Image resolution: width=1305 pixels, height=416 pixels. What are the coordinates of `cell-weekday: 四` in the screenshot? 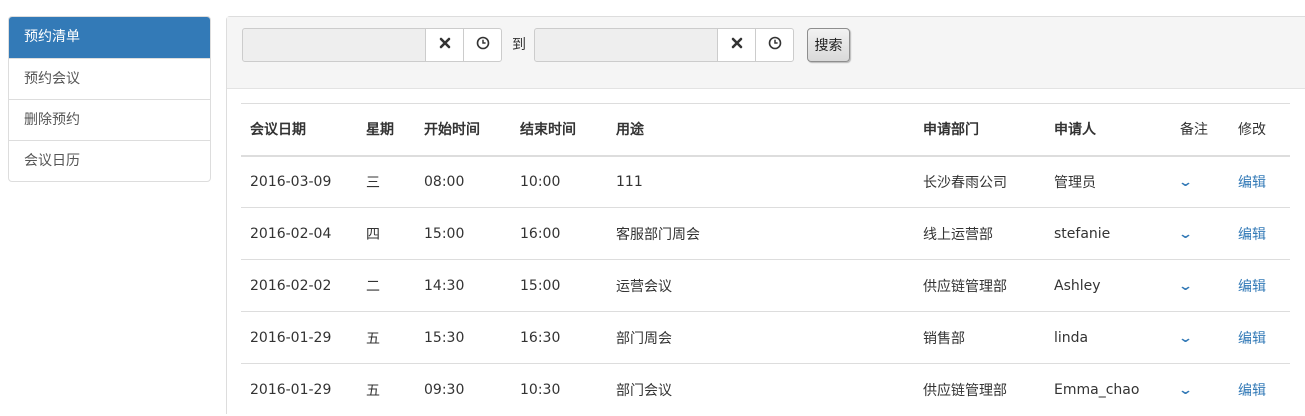 It's located at (373, 234).